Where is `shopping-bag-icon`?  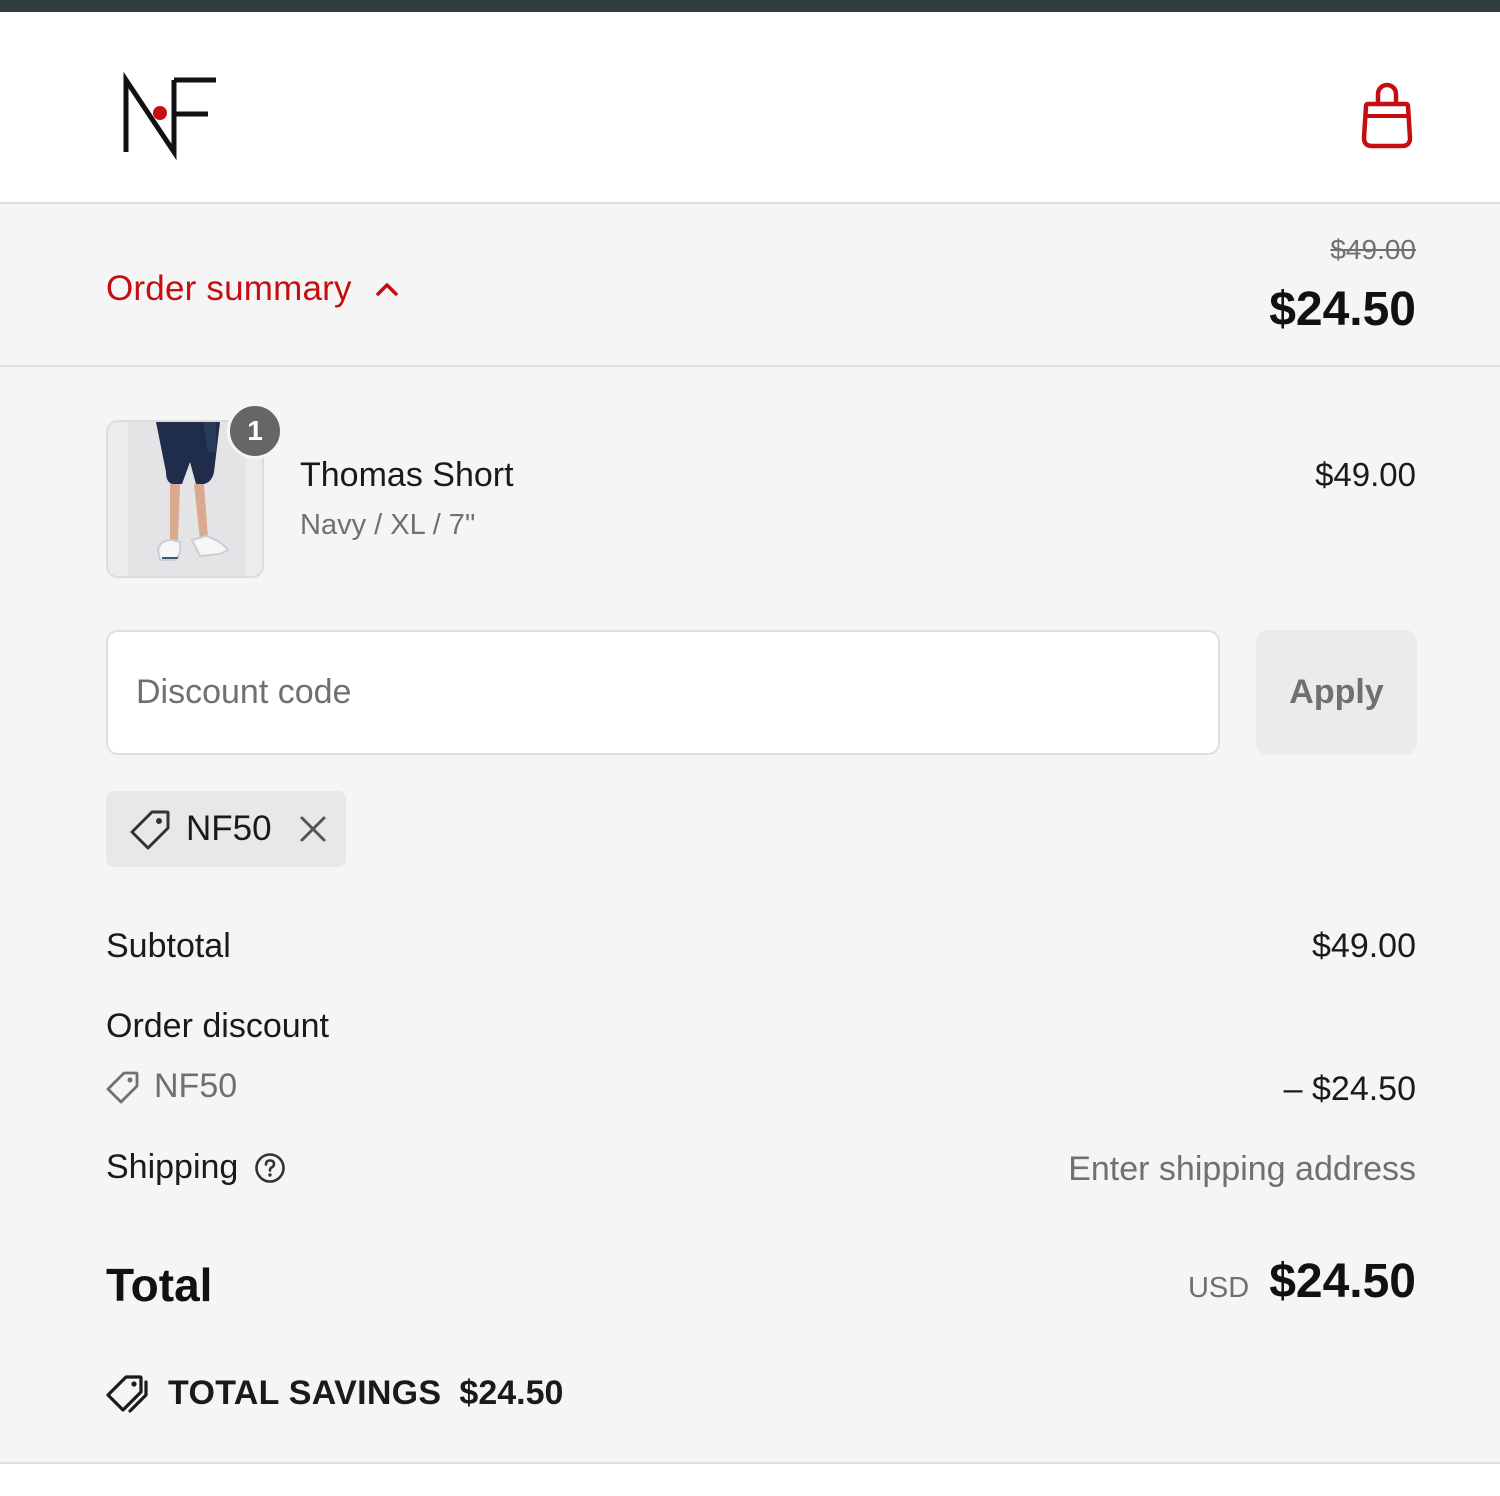
shopping-bag-icon is located at coordinates (1387, 115).